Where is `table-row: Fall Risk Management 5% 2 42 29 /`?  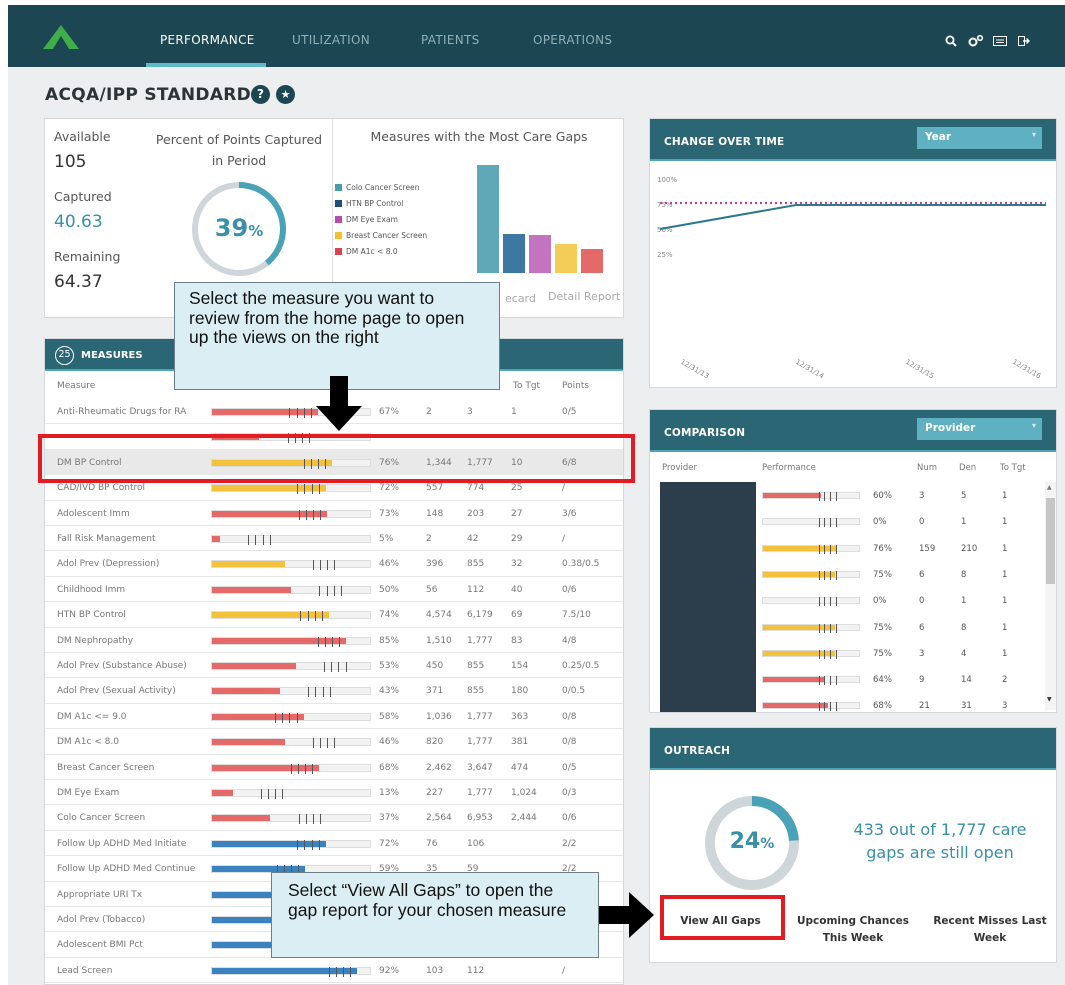
table-row: Fall Risk Management 5% 2 42 29 / is located at coordinates (334, 539).